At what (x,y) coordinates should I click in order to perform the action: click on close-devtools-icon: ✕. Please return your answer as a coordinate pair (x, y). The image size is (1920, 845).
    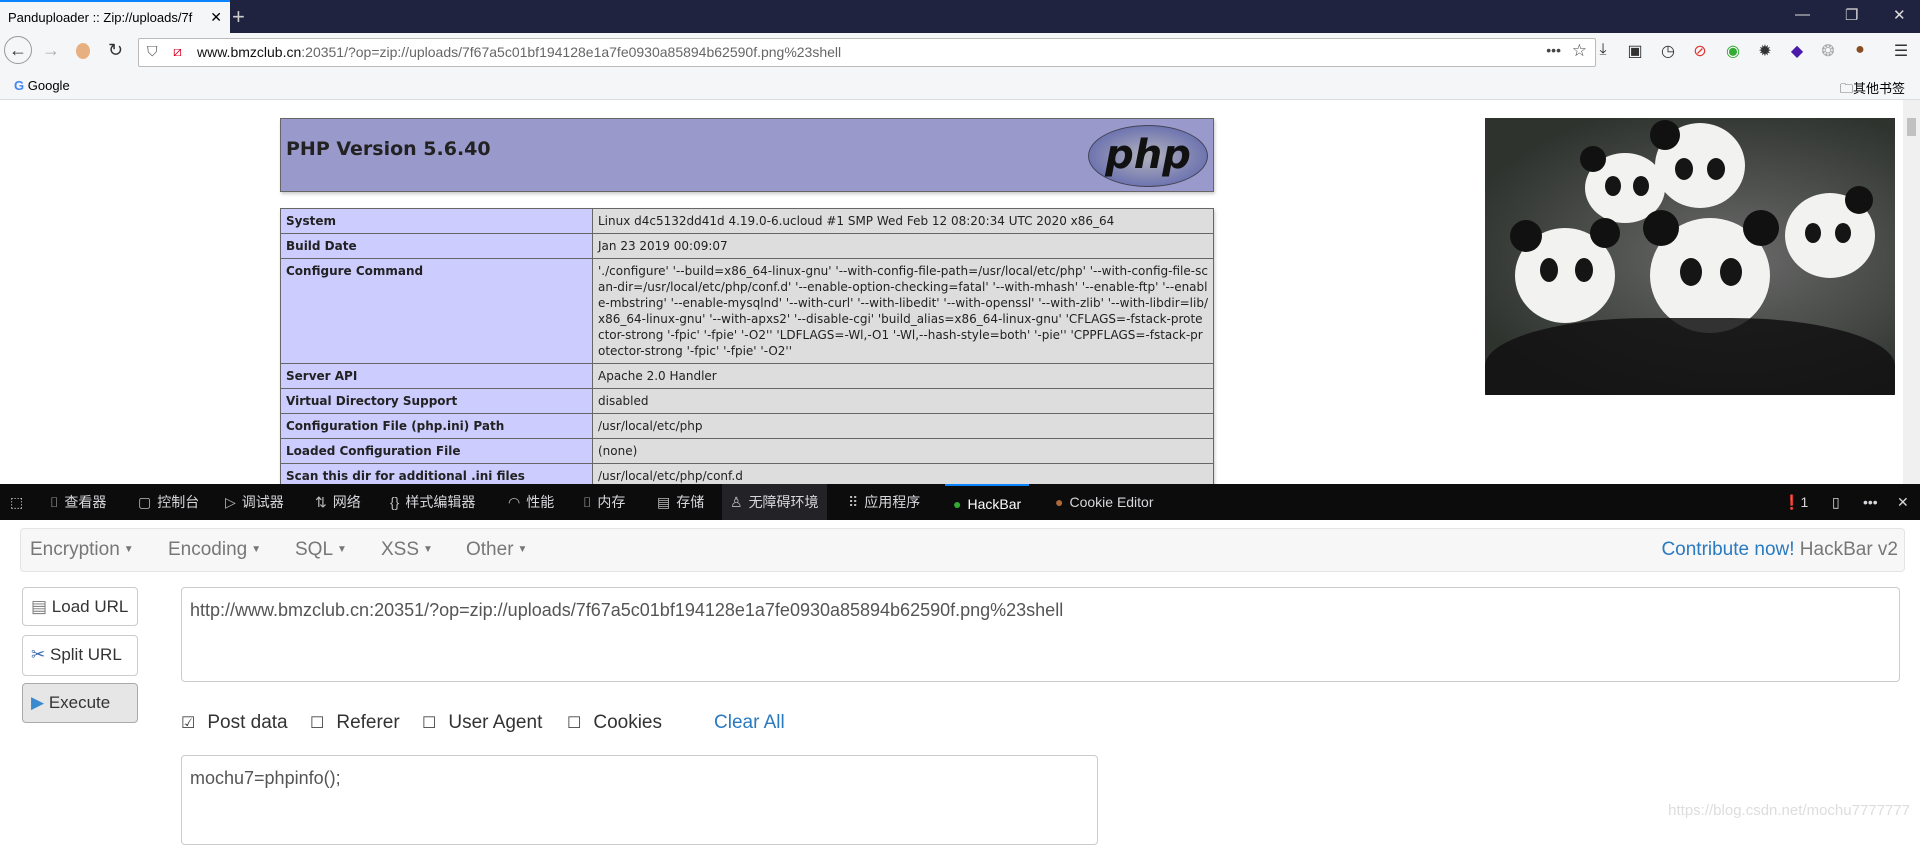
    Looking at the image, I should click on (1903, 502).